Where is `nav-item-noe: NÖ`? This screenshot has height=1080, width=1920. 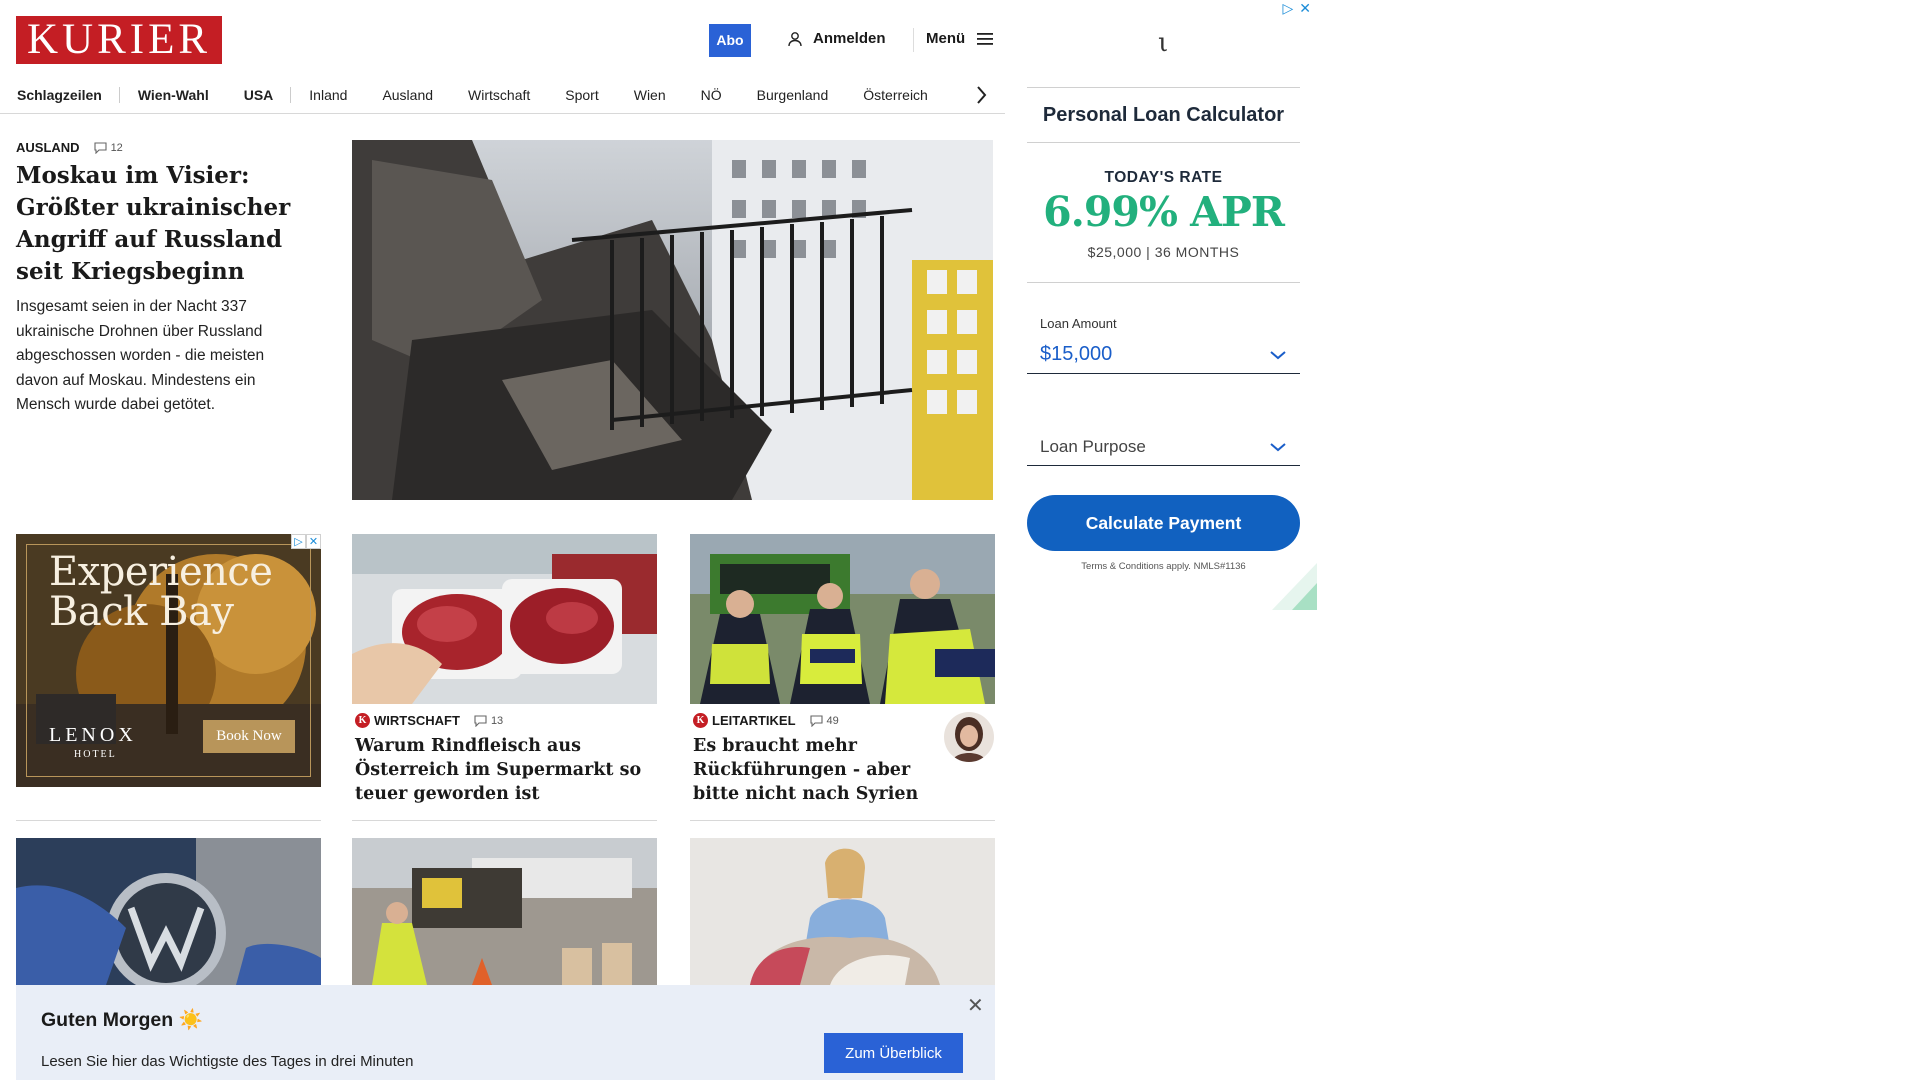 nav-item-noe: NÖ is located at coordinates (720, 95).